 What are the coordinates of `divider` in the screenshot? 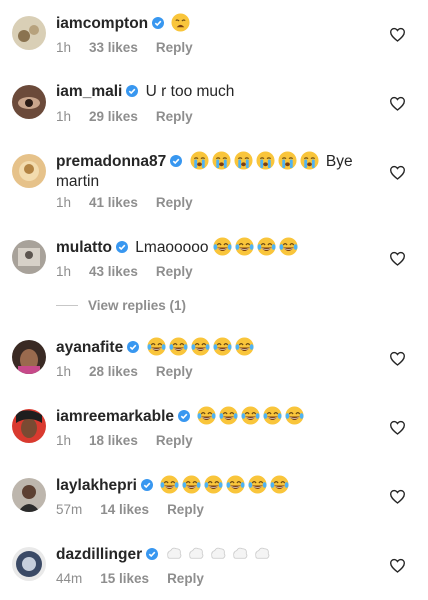 It's located at (67, 305).